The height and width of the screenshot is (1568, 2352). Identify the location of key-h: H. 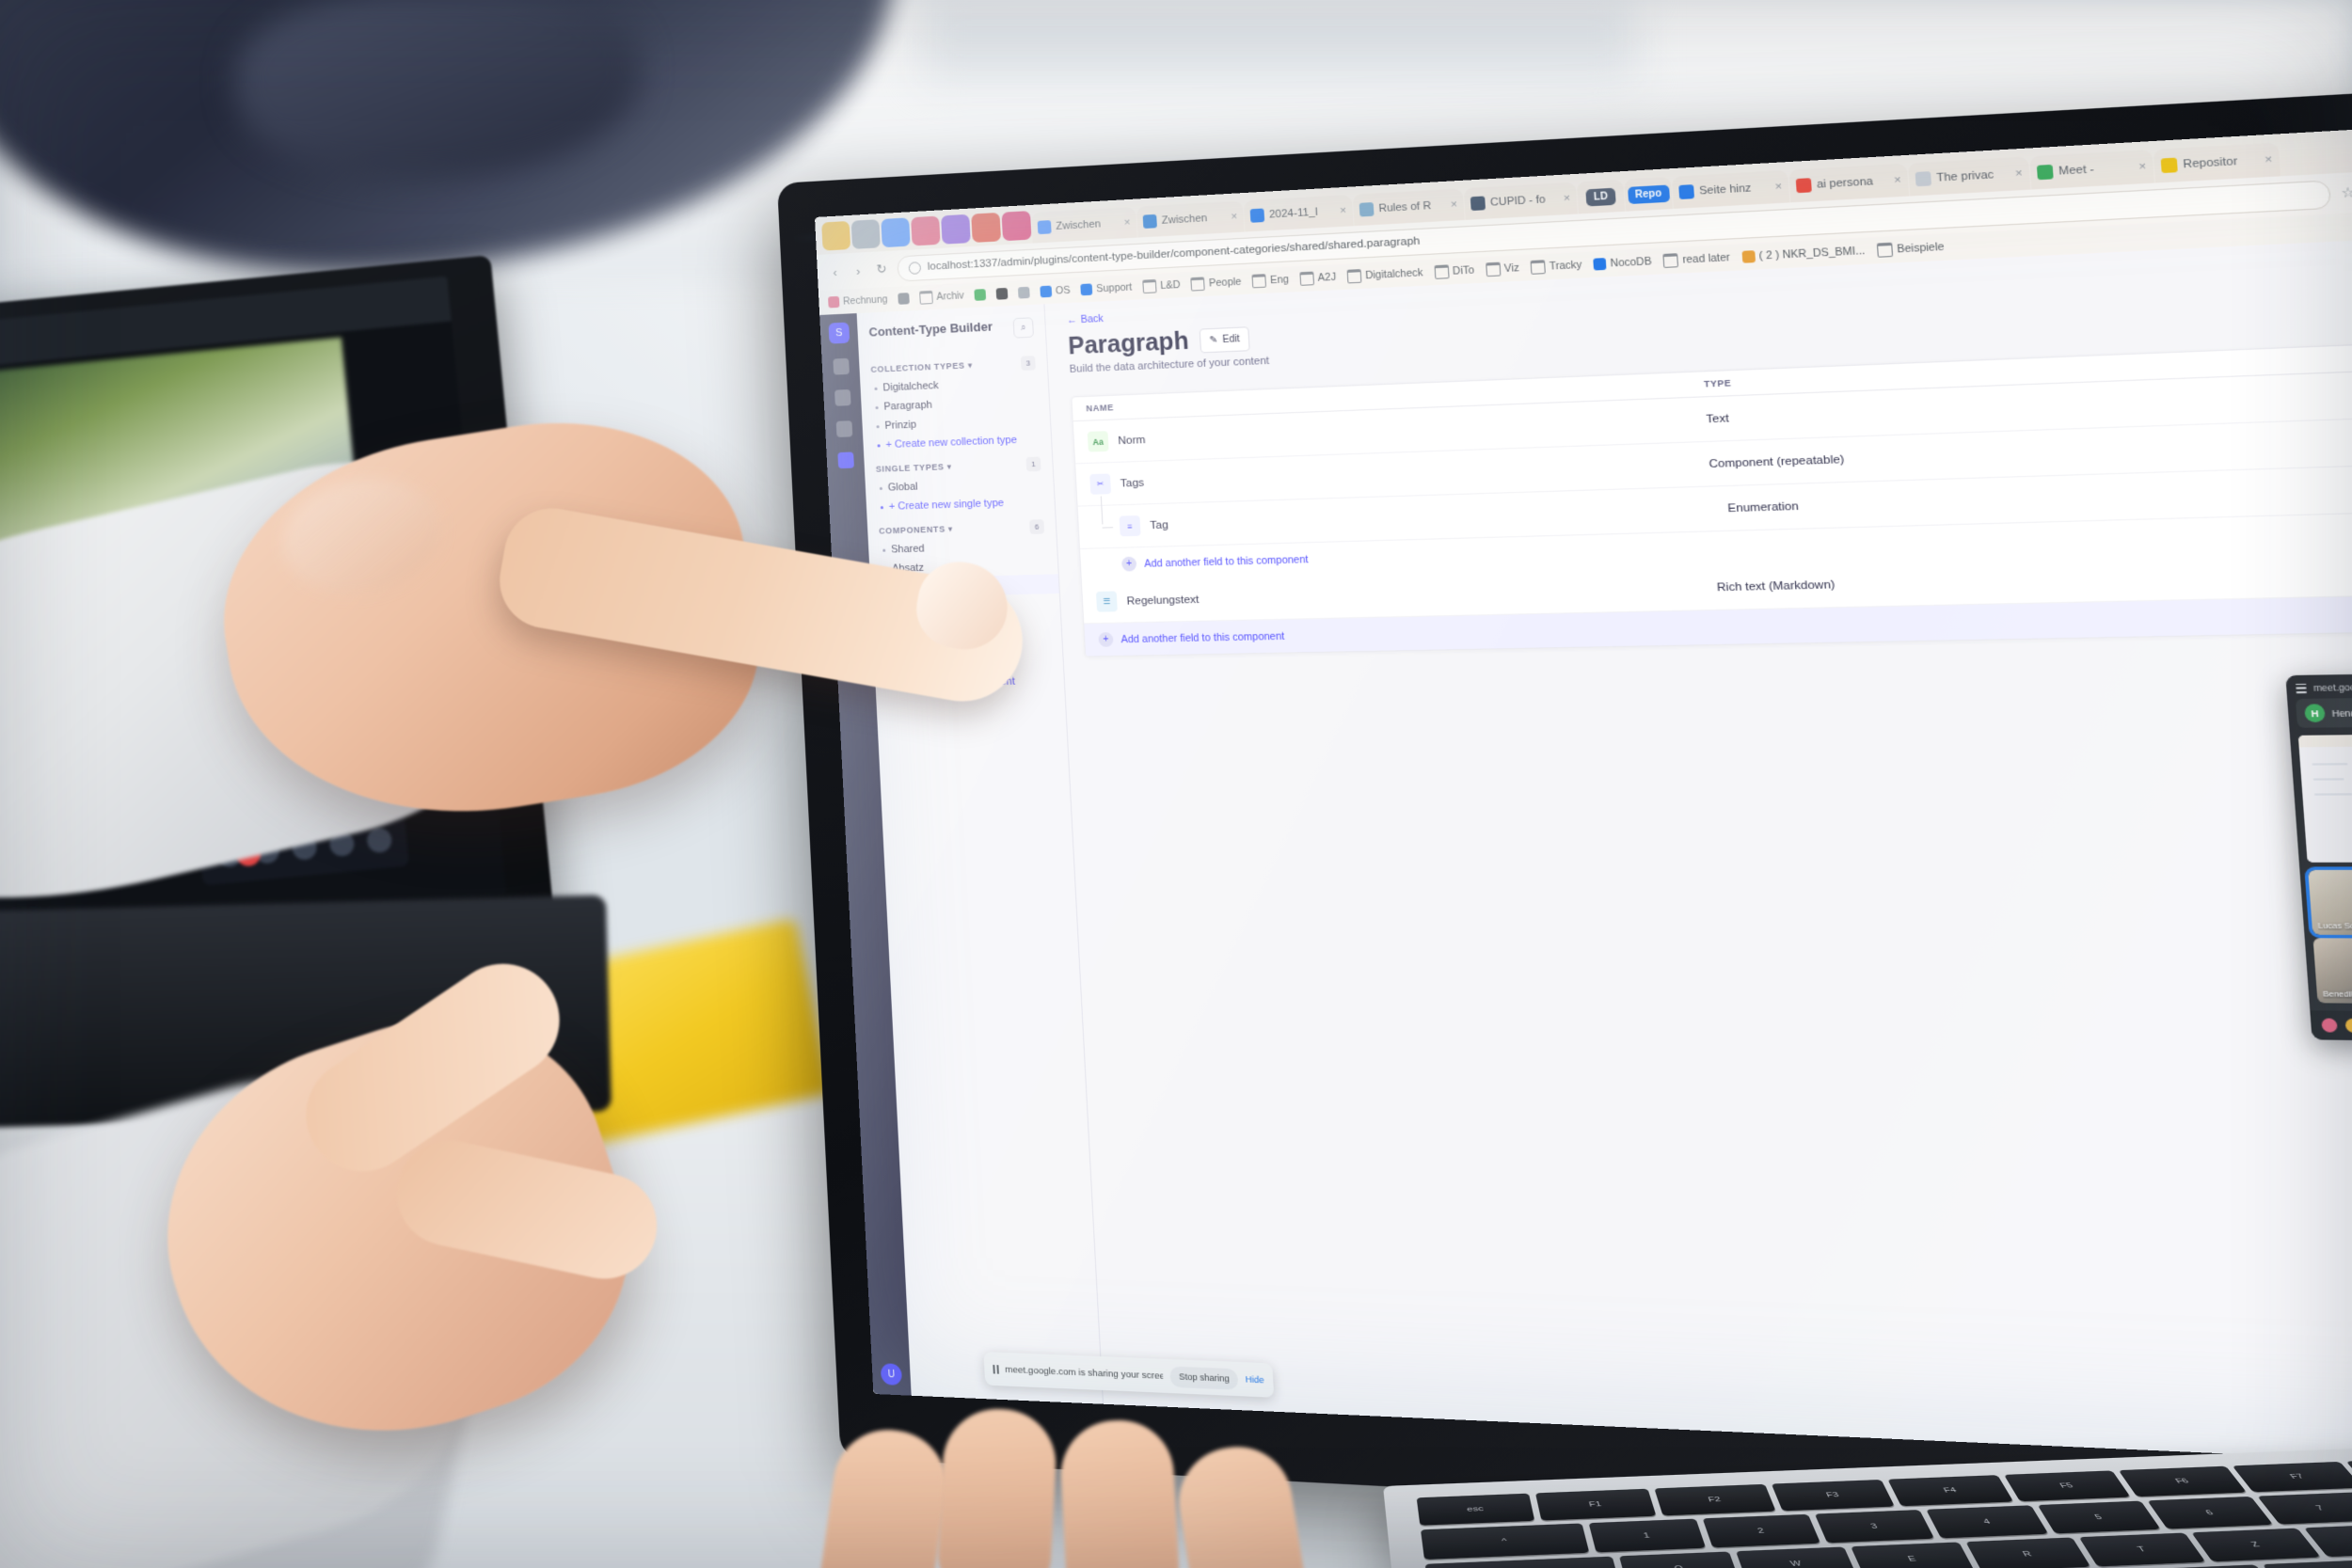
(2307, 1564).